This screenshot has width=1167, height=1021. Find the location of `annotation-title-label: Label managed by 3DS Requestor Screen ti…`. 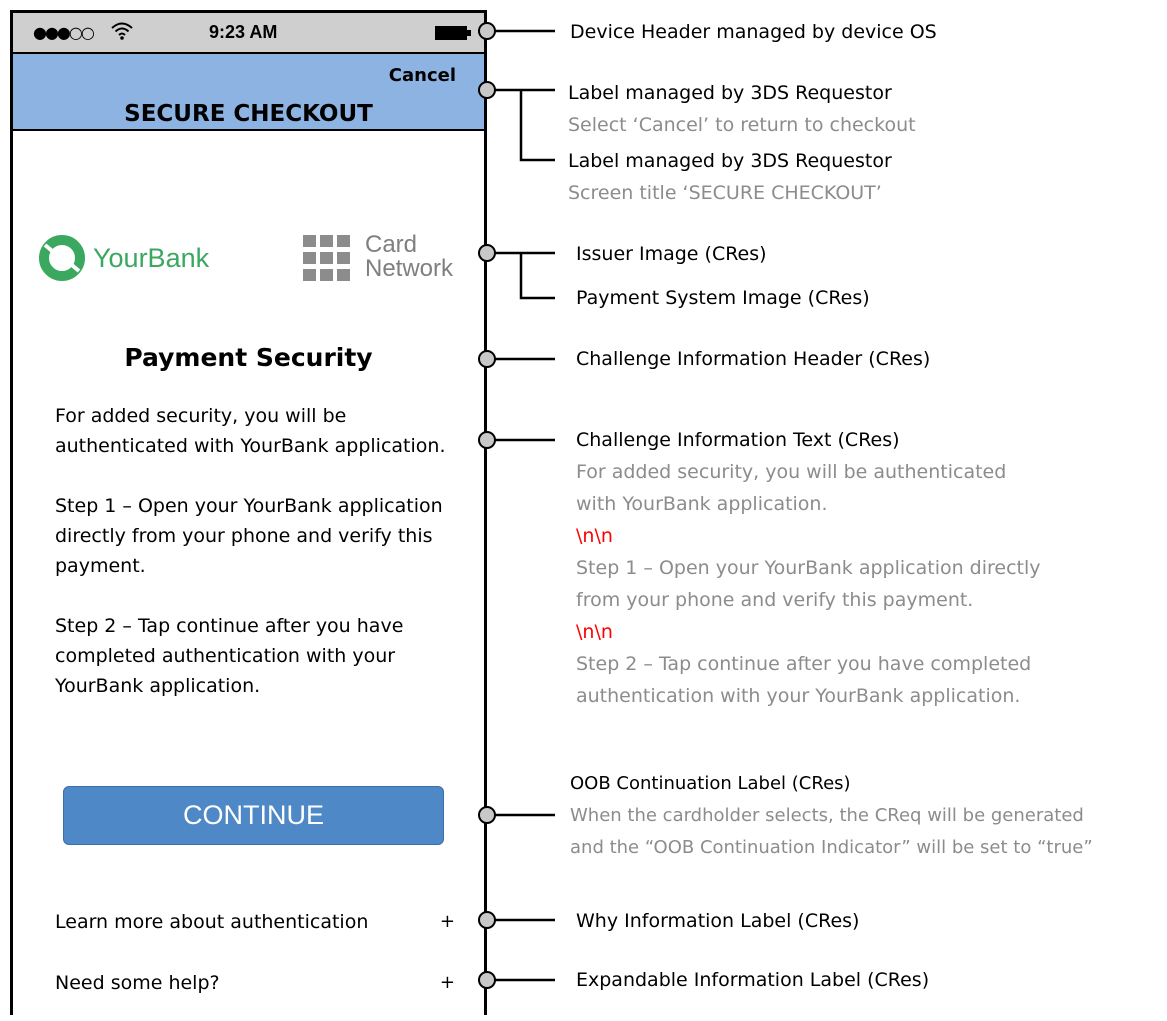

annotation-title-label: Label managed by 3DS Requestor Screen ti… is located at coordinates (730, 177).